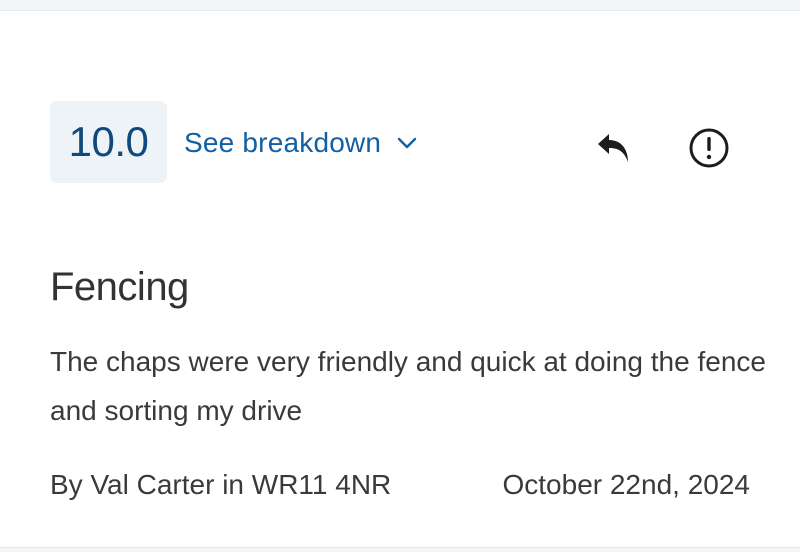 The height and width of the screenshot is (552, 800). I want to click on see-breakdown-label: See breakdown, so click(283, 142).